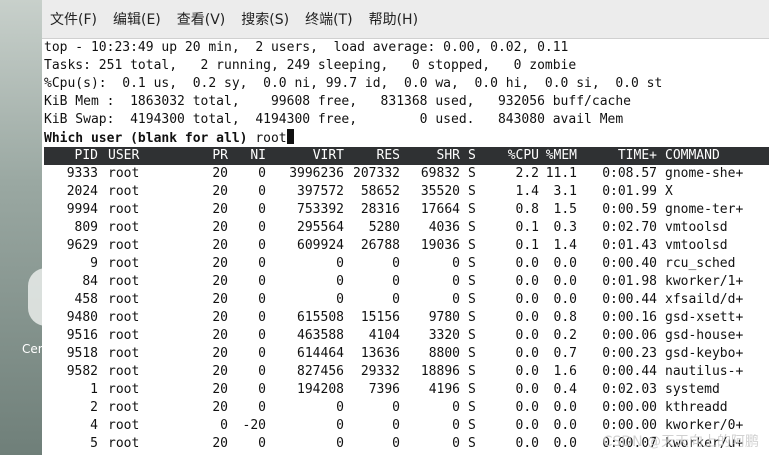  Describe the element at coordinates (71, 156) in the screenshot. I see `col-pid: PID` at that location.